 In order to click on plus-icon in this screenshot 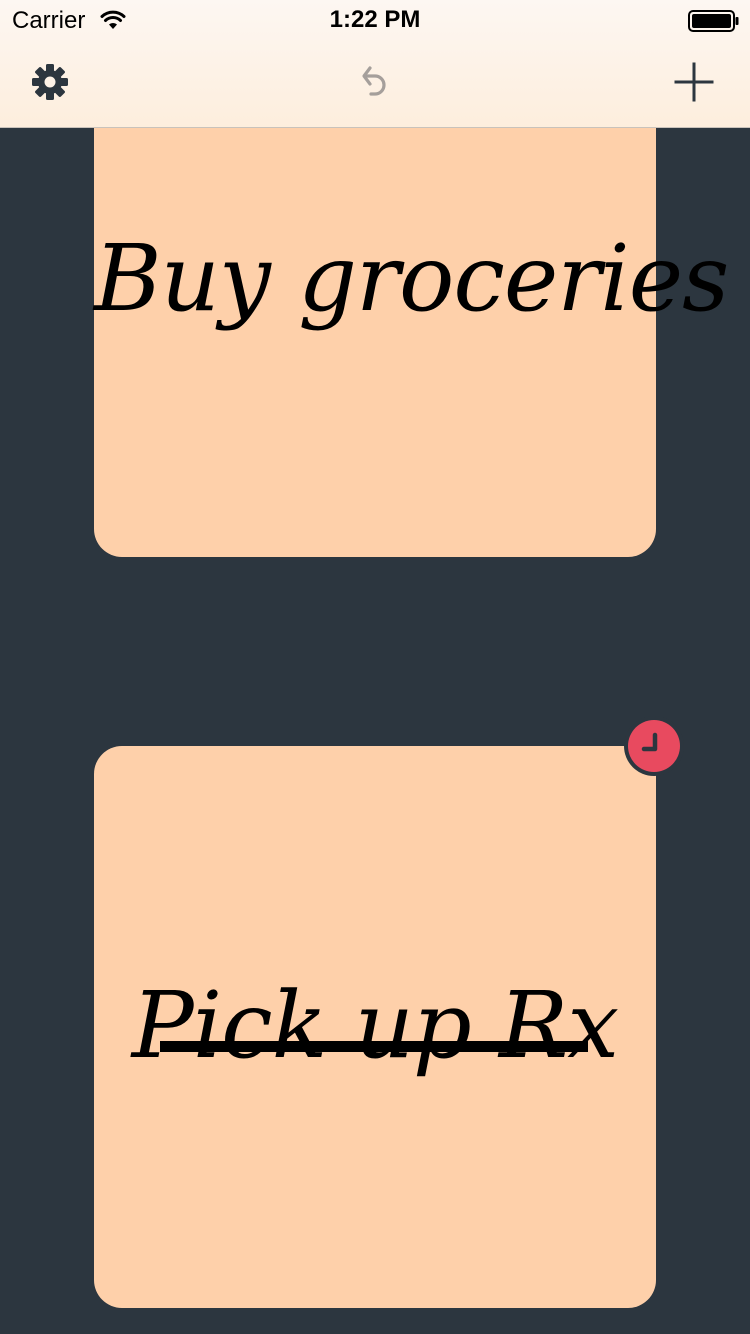, I will do `click(694, 82)`.